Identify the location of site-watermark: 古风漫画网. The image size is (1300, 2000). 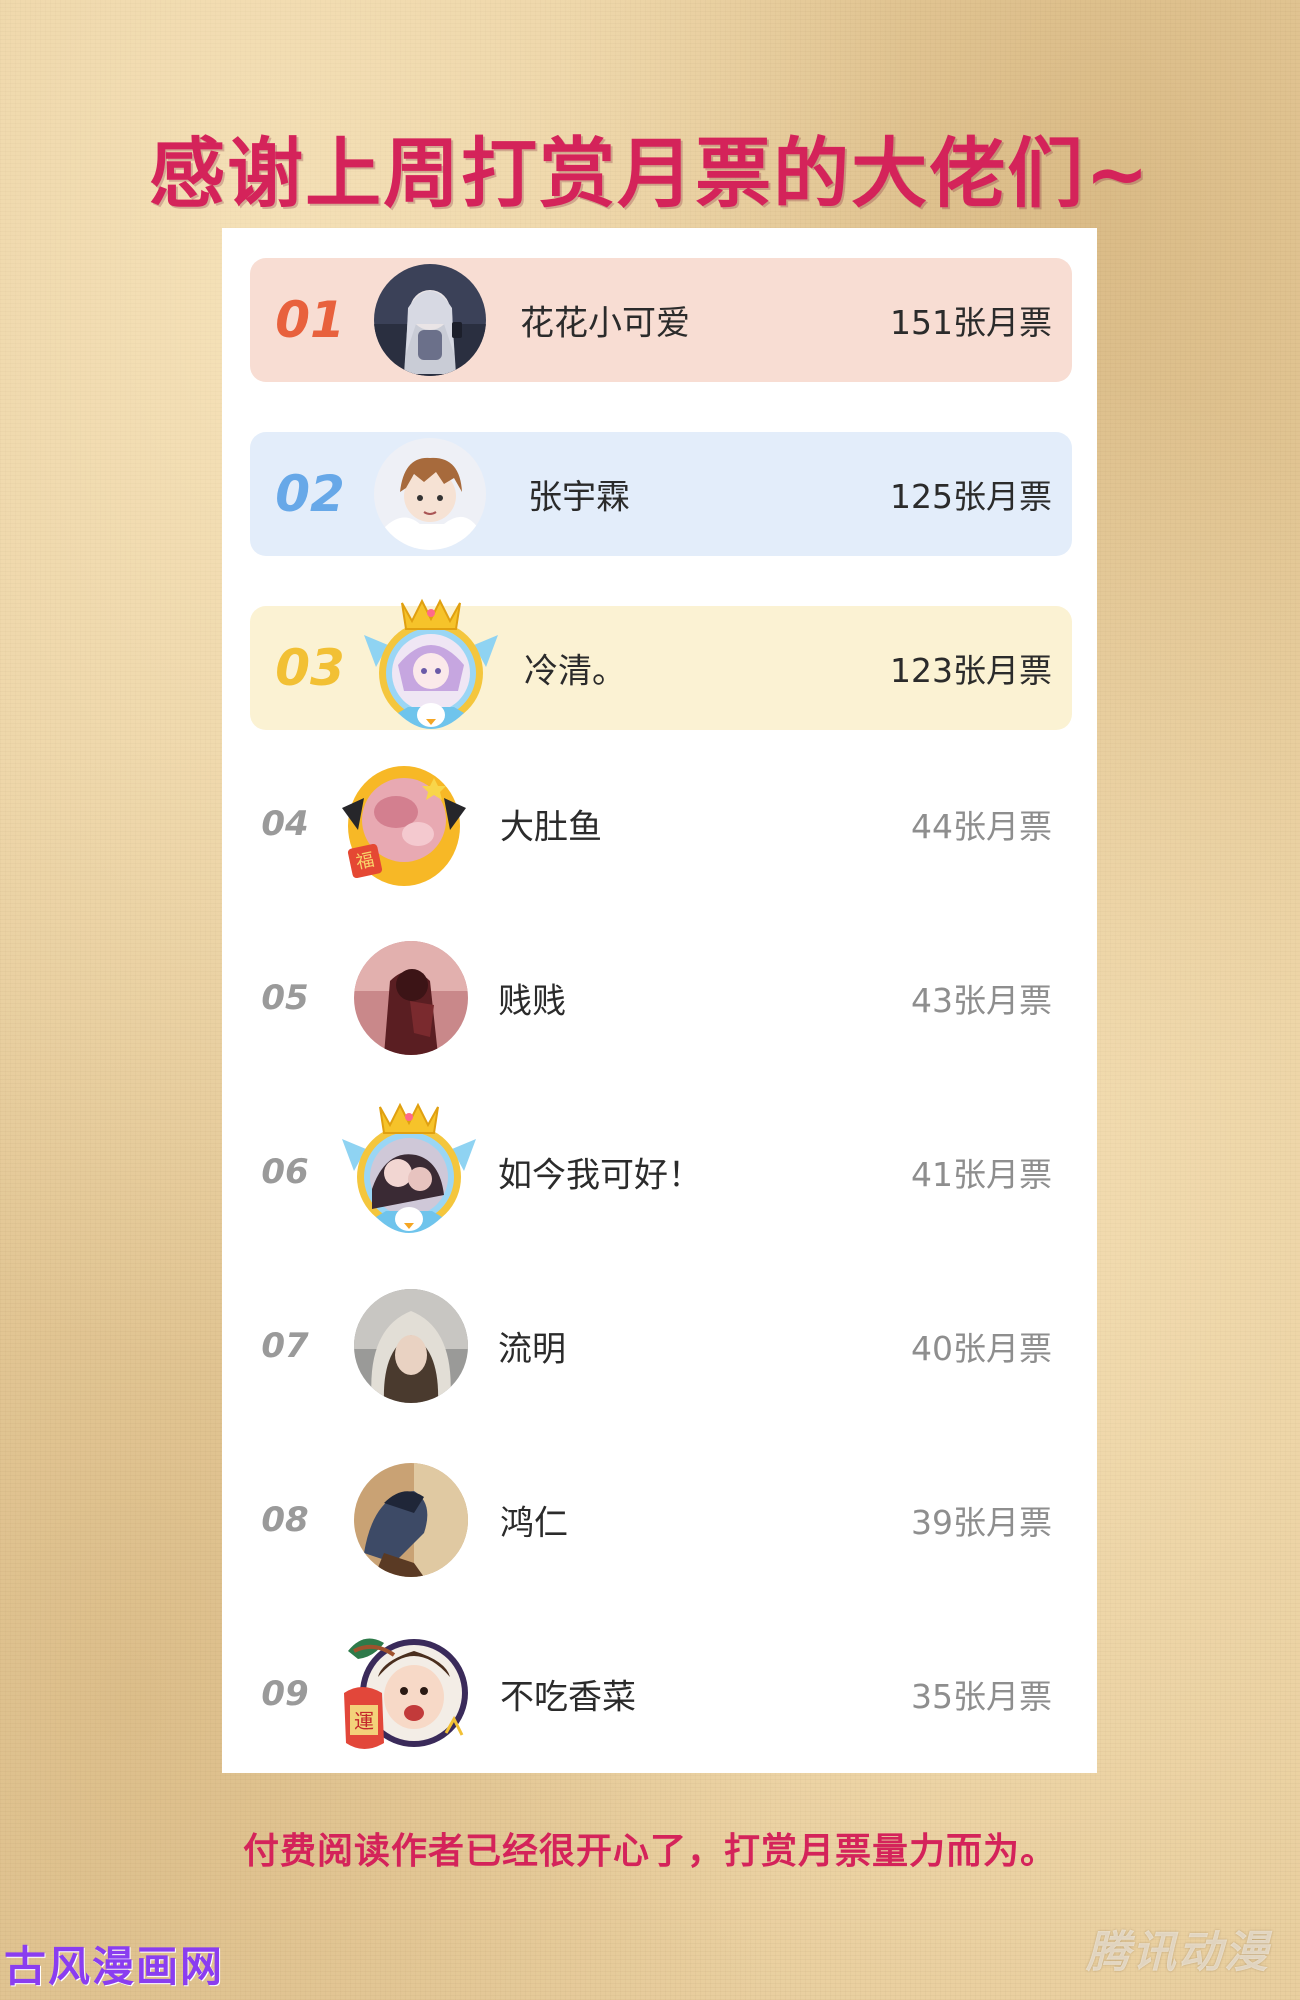
(114, 1966).